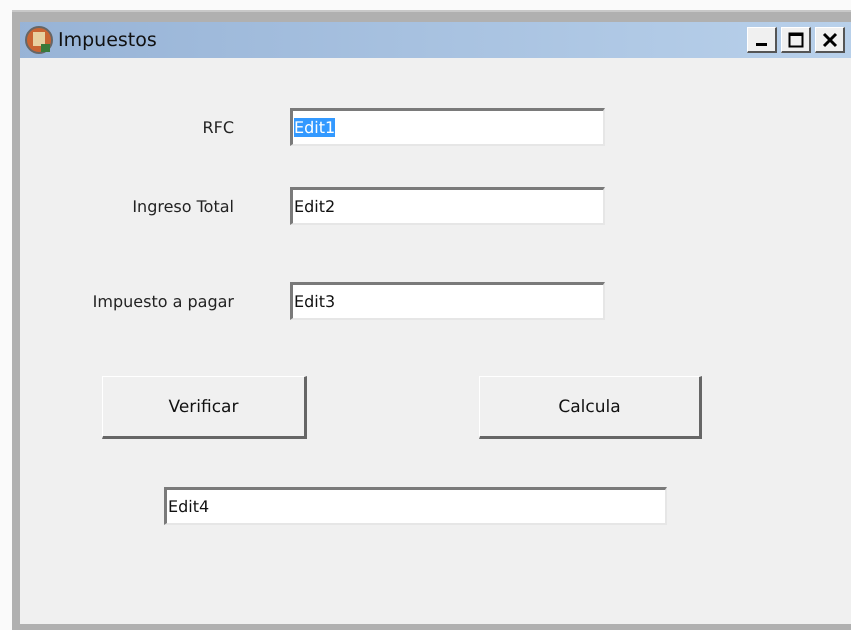 The width and height of the screenshot is (851, 630). Describe the element at coordinates (108, 40) in the screenshot. I see `window-title: Impuestos` at that location.